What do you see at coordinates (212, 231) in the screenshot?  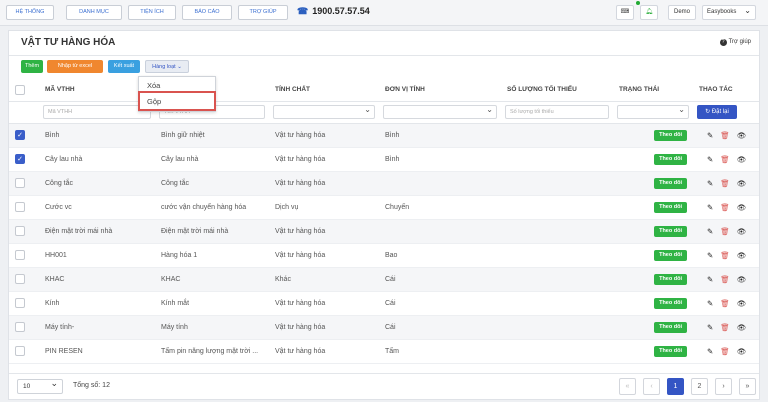 I see `cell-name: Điện mặt trời mái nhà` at bounding box center [212, 231].